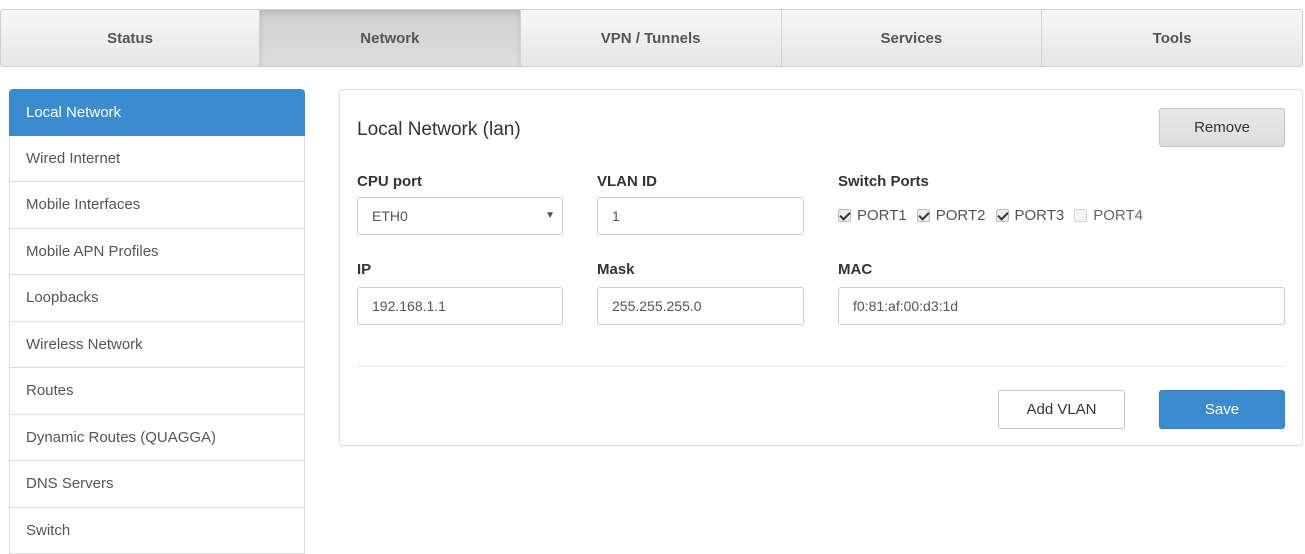 The height and width of the screenshot is (554, 1305). Describe the element at coordinates (1118, 215) in the screenshot. I see `port4-label: PORT4` at that location.